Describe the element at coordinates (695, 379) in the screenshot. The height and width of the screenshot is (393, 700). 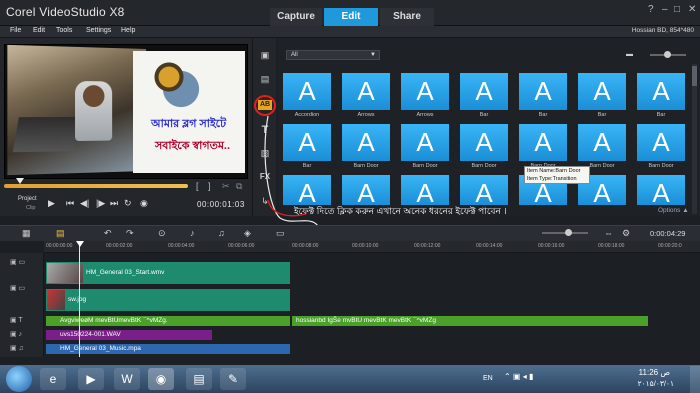
I see `show-desktop-button` at that location.